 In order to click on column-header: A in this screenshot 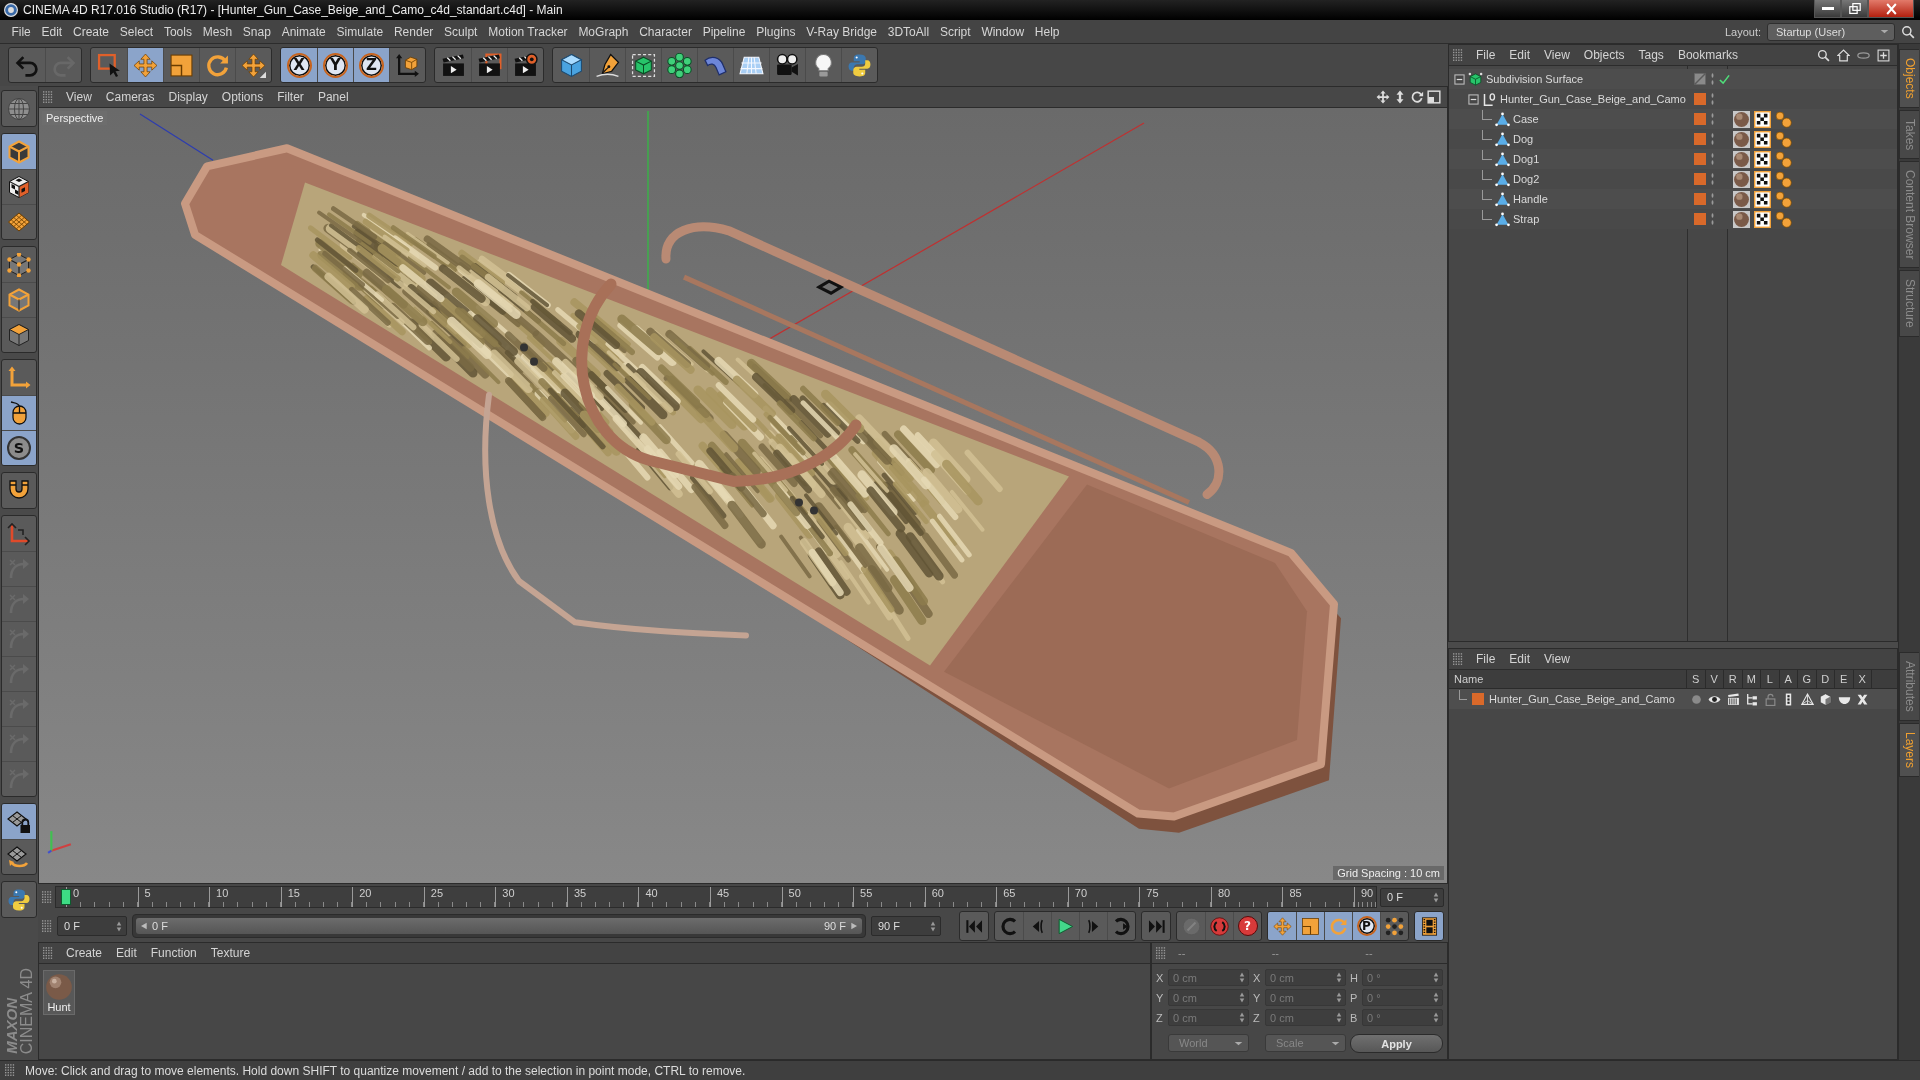, I will do `click(1788, 679)`.